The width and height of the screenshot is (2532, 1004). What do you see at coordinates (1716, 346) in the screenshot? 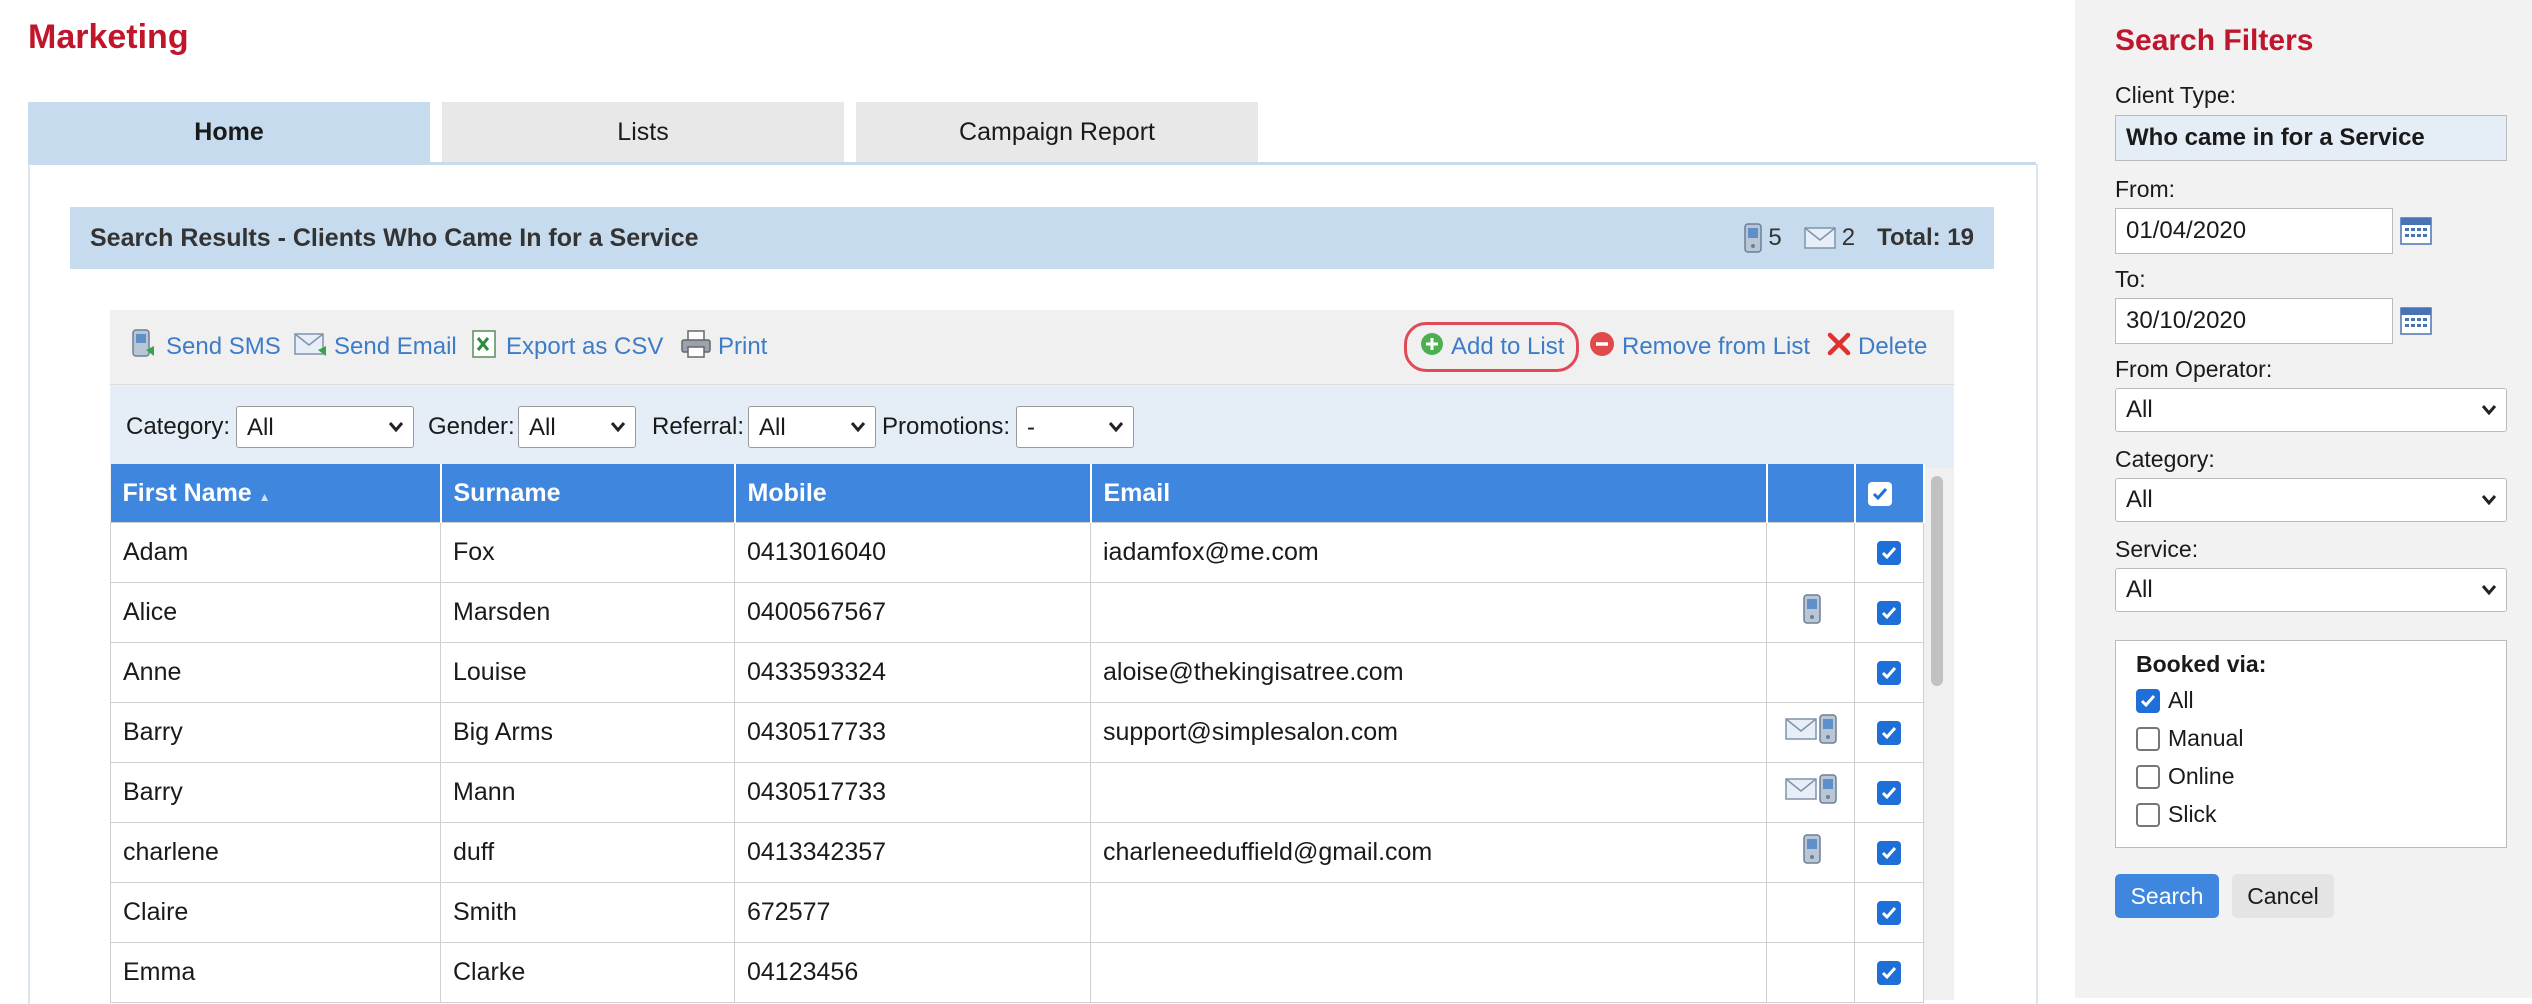
I see `remove-from-list-label: Remove from List` at bounding box center [1716, 346].